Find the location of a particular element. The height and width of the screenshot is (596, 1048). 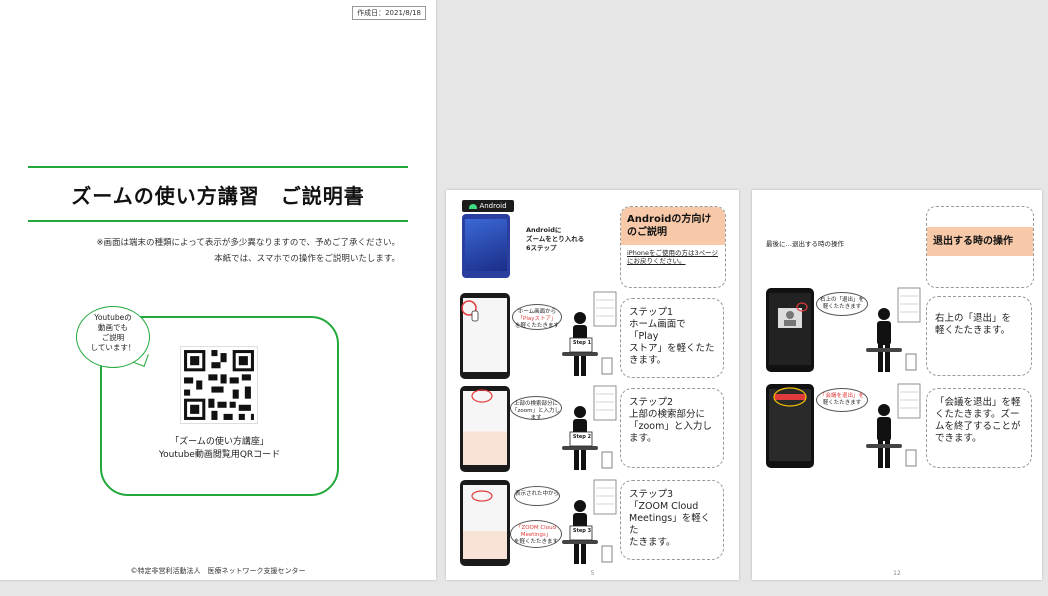

creation-date: 作成日：2021/8/18 is located at coordinates (389, 13).